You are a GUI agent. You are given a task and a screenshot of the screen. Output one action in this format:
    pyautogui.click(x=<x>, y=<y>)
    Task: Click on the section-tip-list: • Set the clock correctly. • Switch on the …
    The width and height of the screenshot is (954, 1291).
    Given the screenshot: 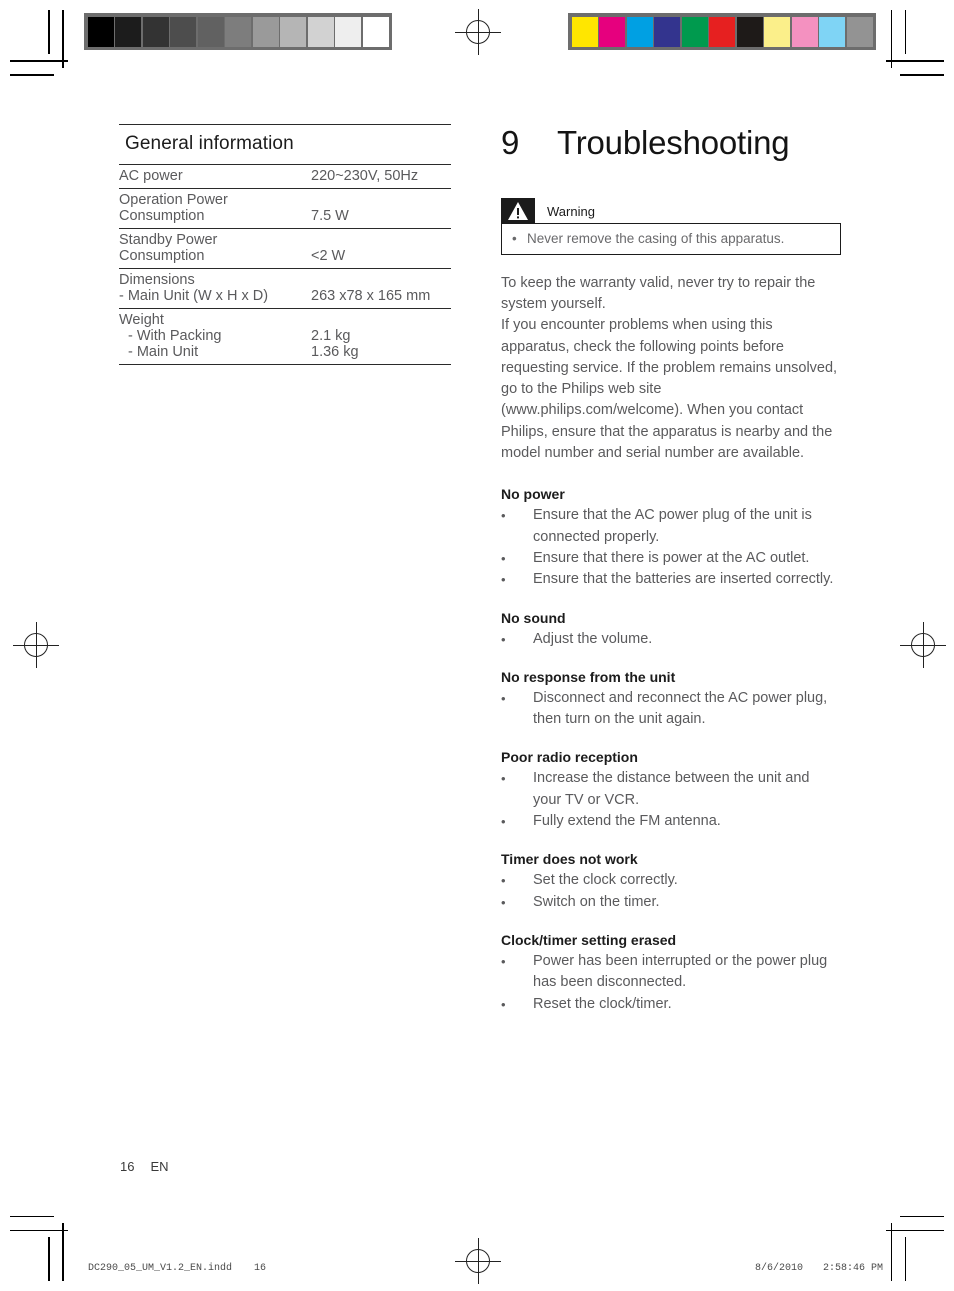 What is the action you would take?
    pyautogui.click(x=671, y=891)
    